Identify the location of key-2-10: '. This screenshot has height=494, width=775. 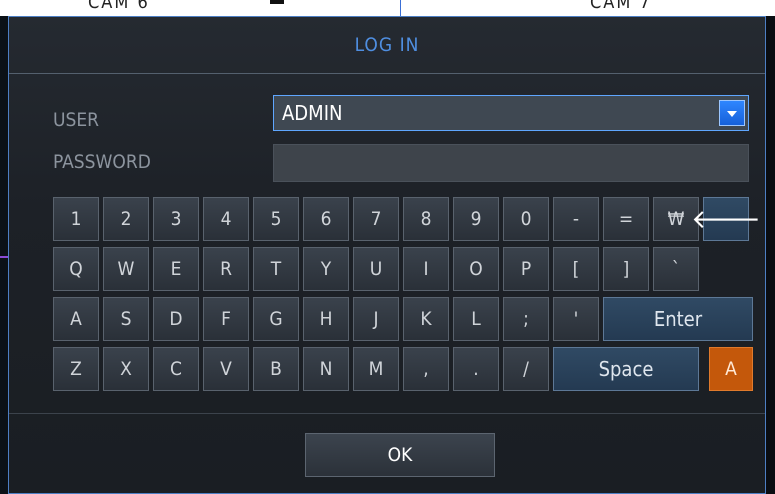
(576, 319).